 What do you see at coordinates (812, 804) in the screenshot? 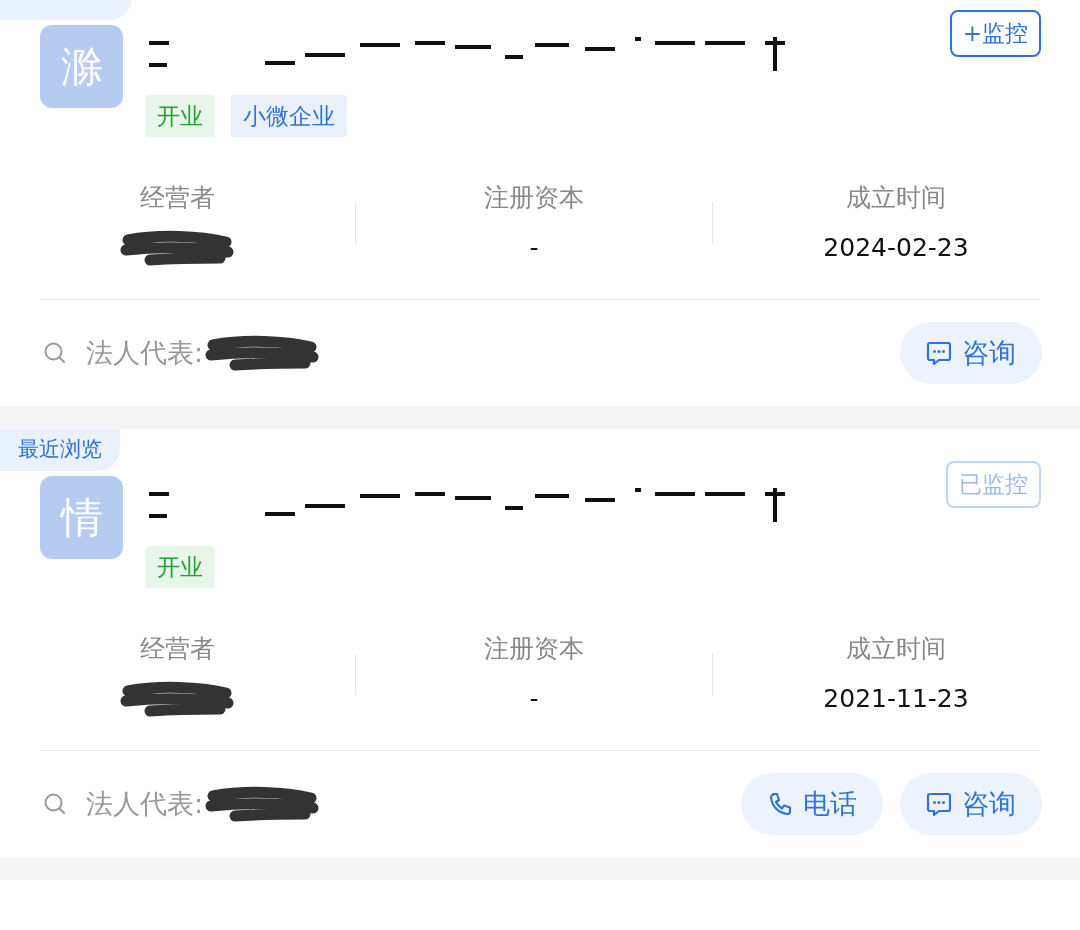
I see `phone-button: 电话` at bounding box center [812, 804].